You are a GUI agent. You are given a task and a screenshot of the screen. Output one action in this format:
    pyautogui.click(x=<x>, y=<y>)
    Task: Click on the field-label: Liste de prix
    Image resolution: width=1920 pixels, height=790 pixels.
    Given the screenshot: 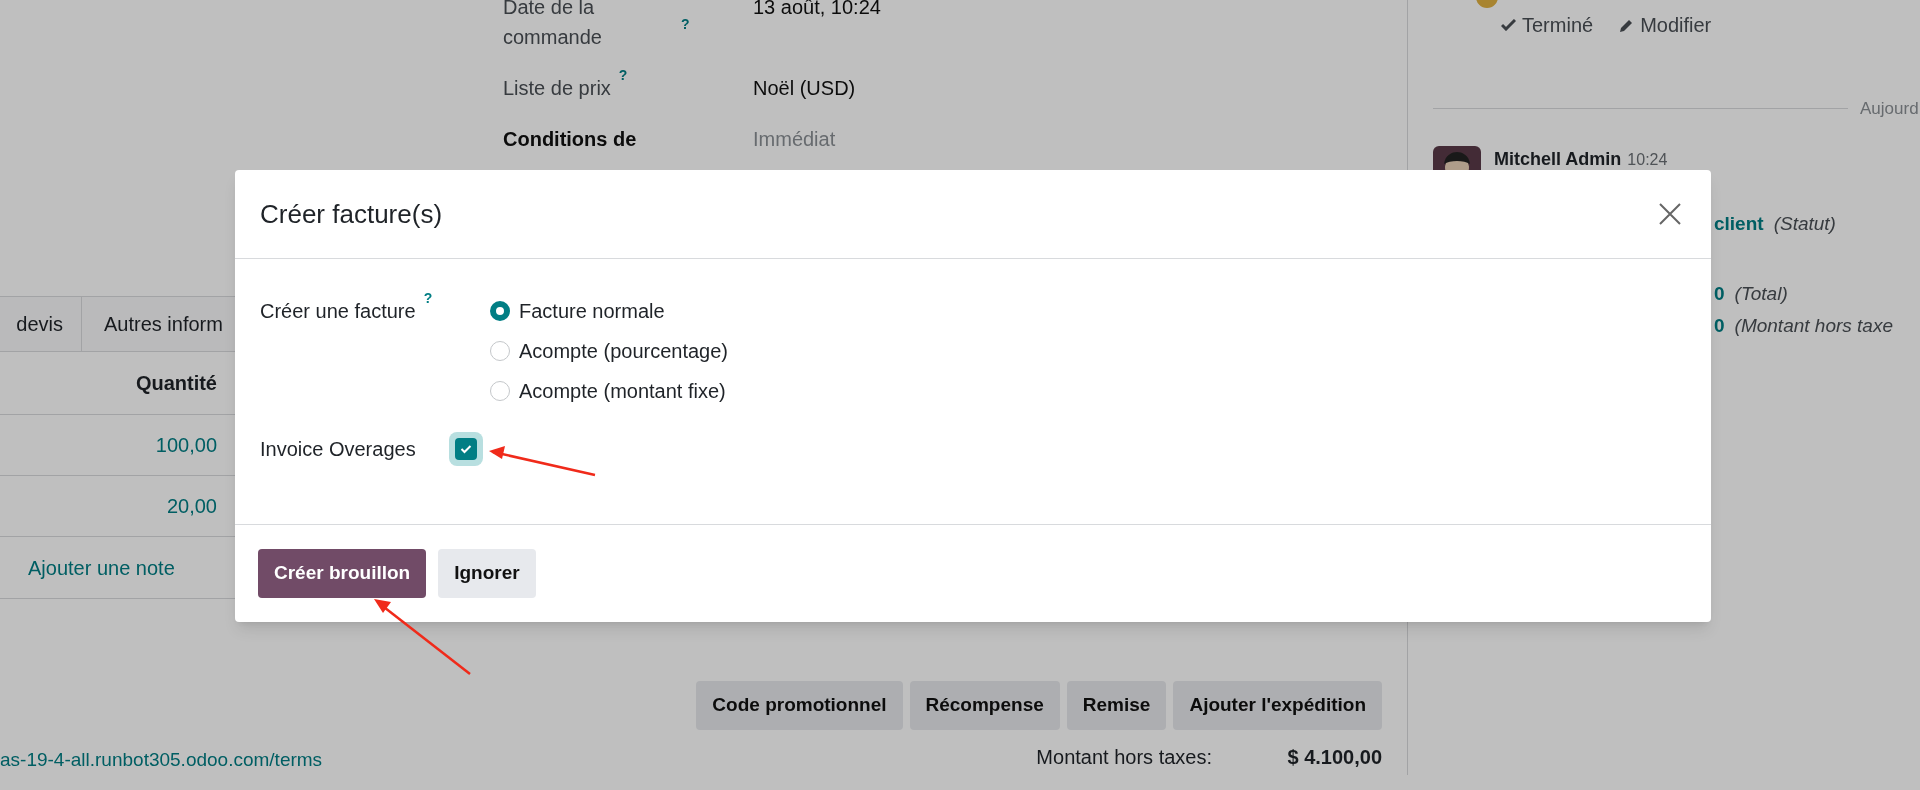 What is the action you would take?
    pyautogui.click(x=557, y=88)
    